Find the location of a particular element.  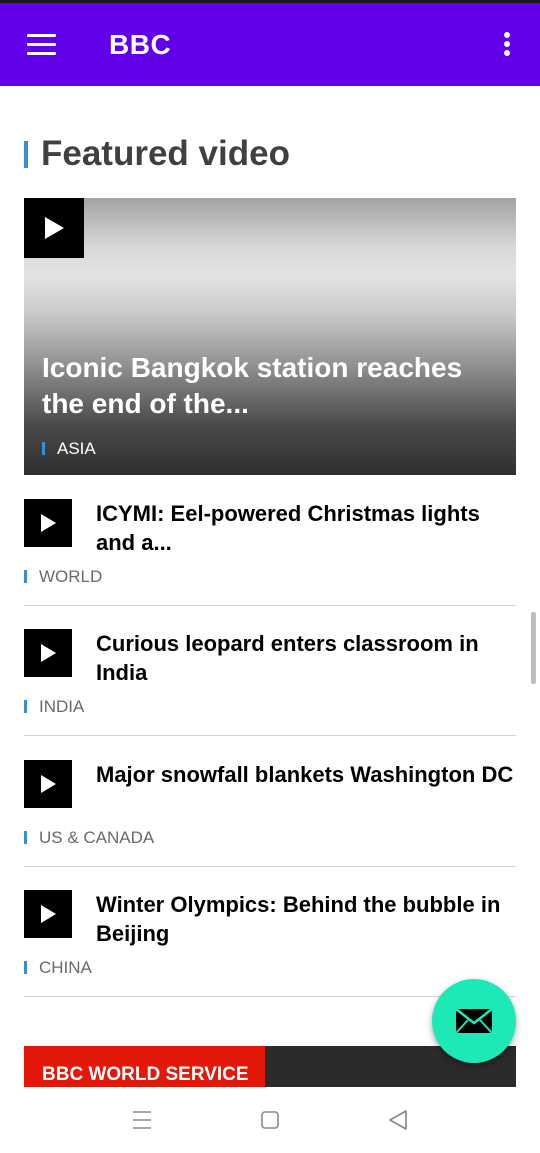

mail-fab-button is located at coordinates (474, 1021).